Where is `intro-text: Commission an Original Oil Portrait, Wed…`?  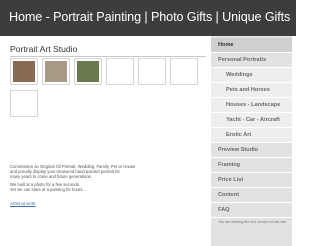
intro-text: Commission an Original Oil Portrait, Wed… is located at coordinates (105, 179).